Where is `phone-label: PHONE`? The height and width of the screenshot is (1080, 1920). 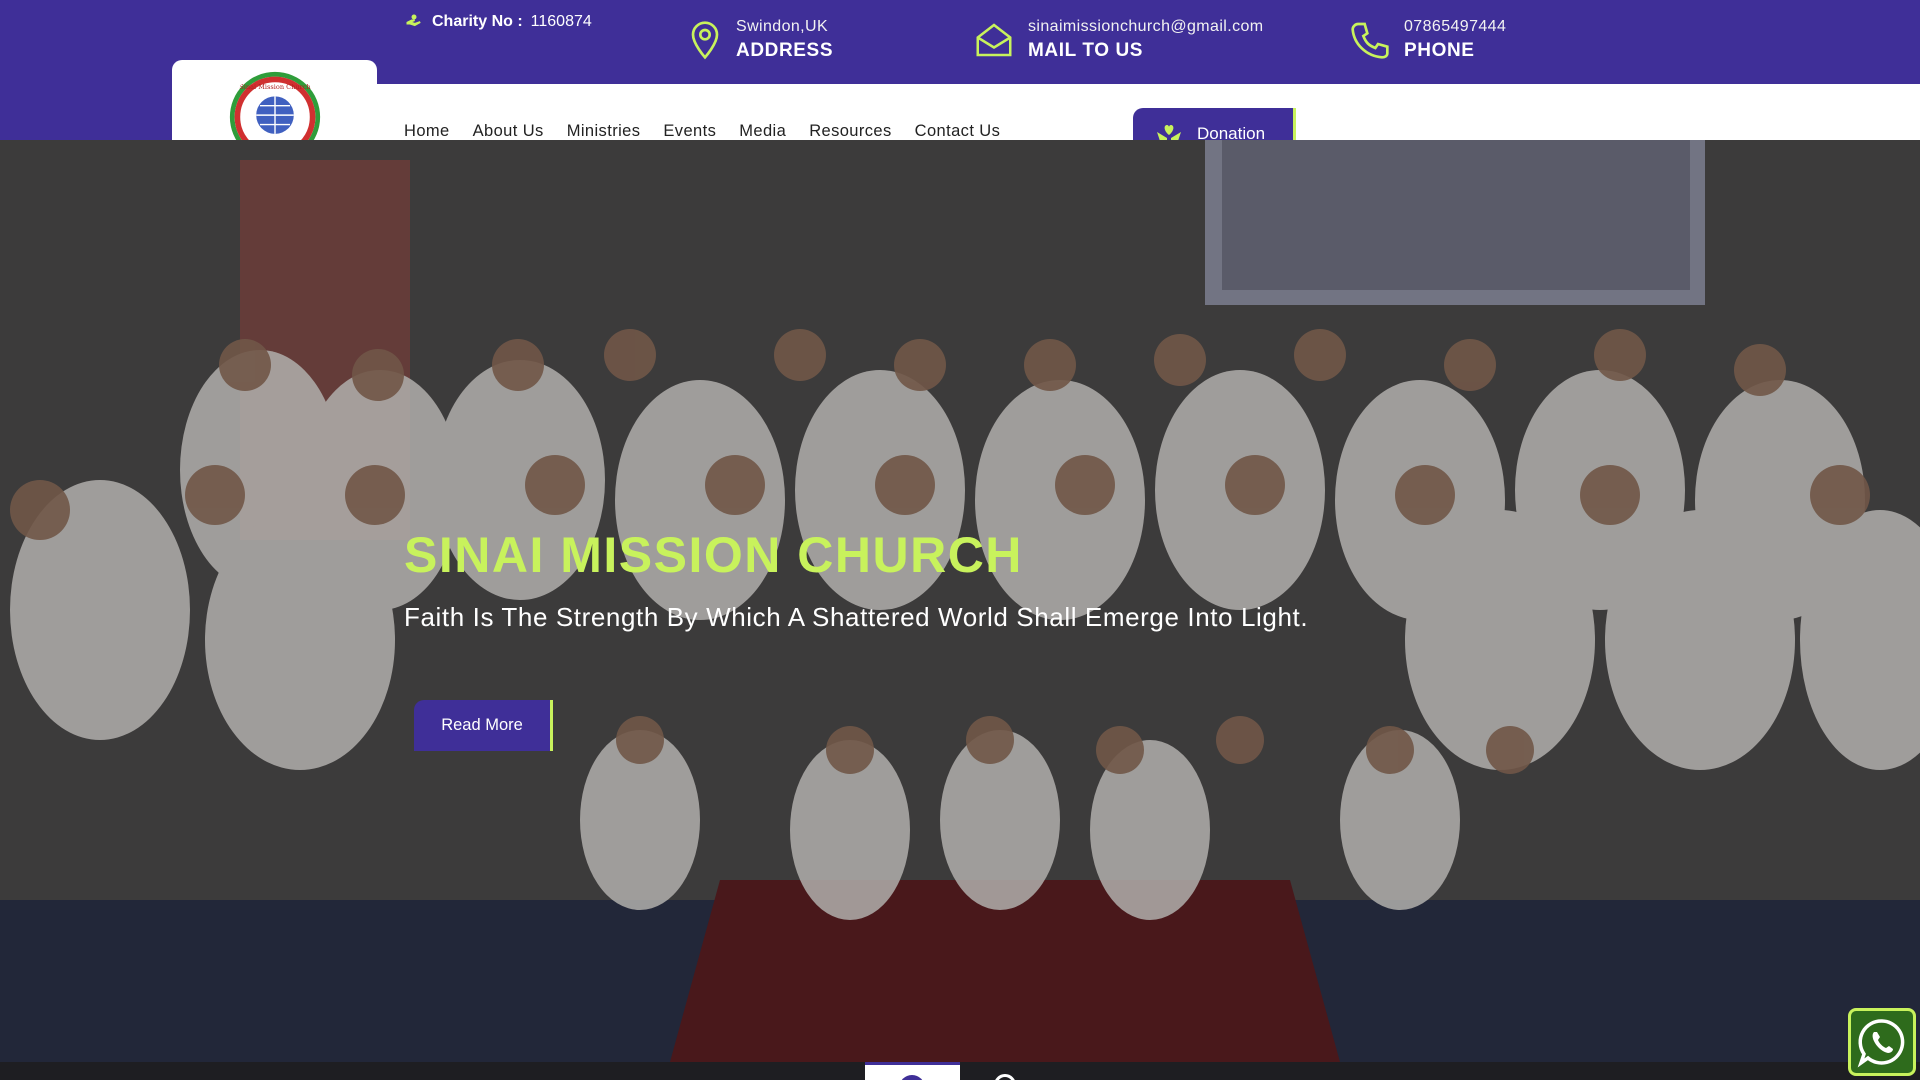
phone-label: PHONE is located at coordinates (1439, 50).